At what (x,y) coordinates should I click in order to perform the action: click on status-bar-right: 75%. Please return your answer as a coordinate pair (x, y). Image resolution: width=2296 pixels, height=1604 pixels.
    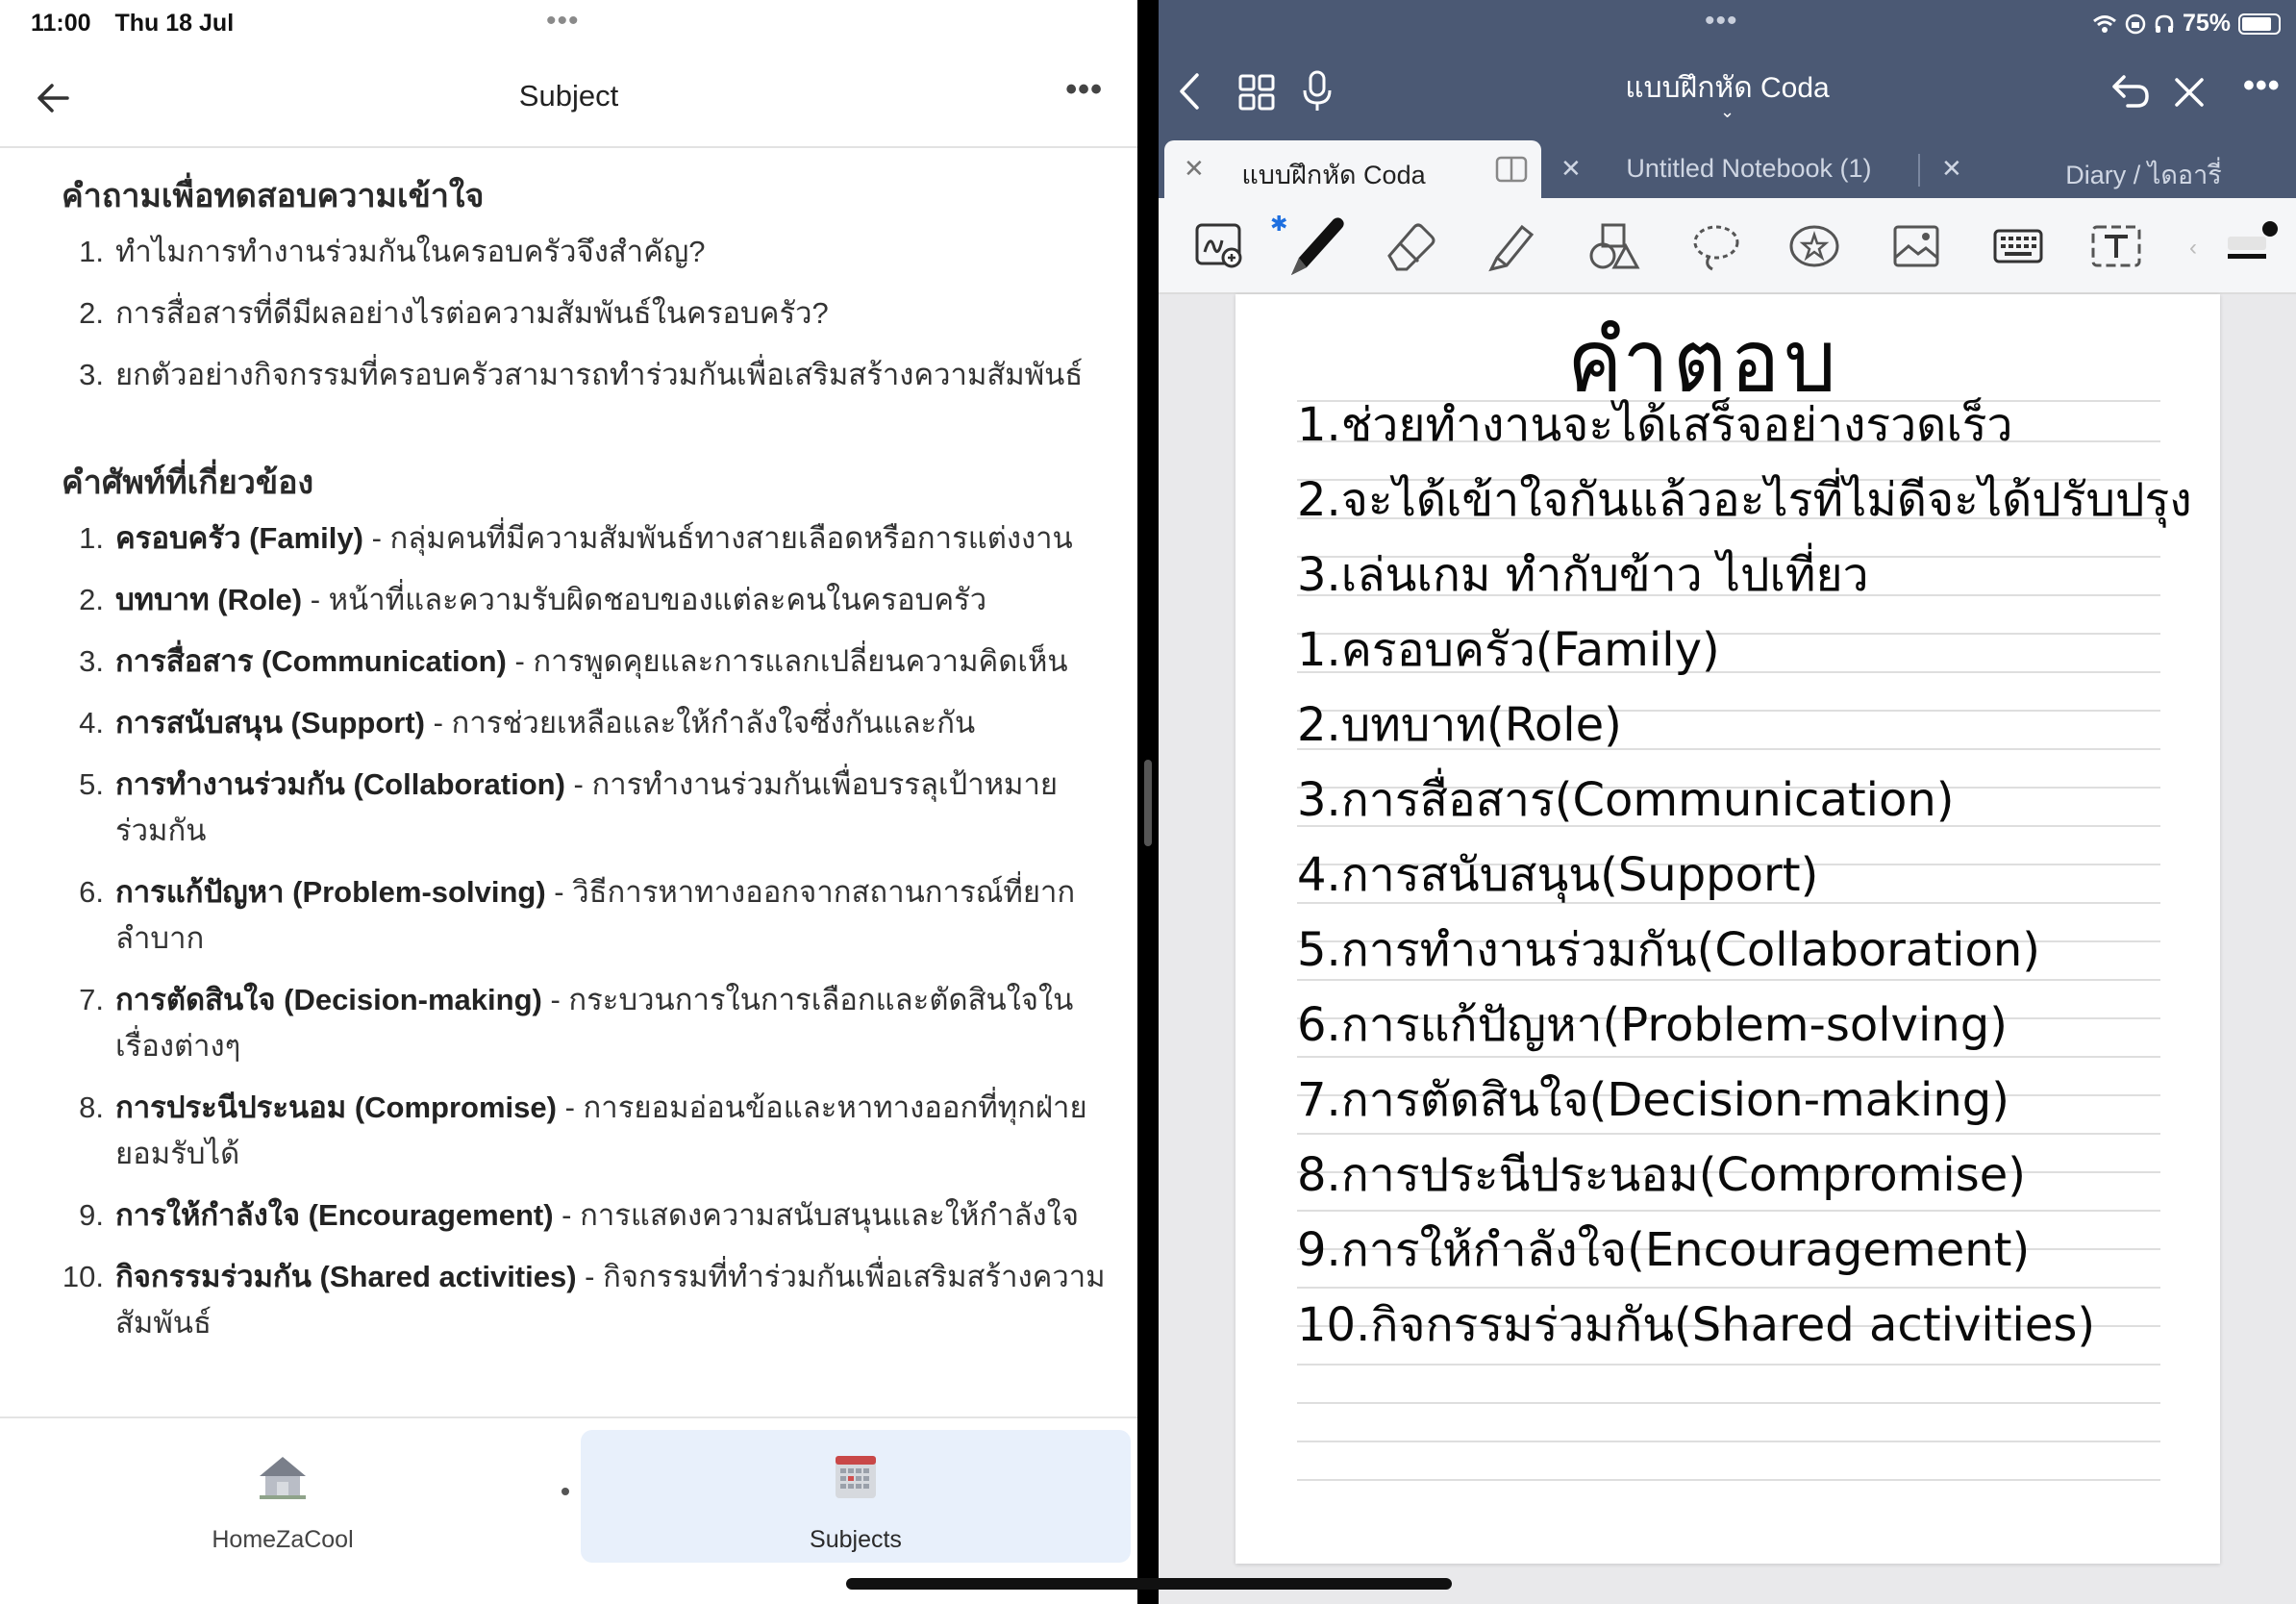
    Looking at the image, I should click on (2186, 24).